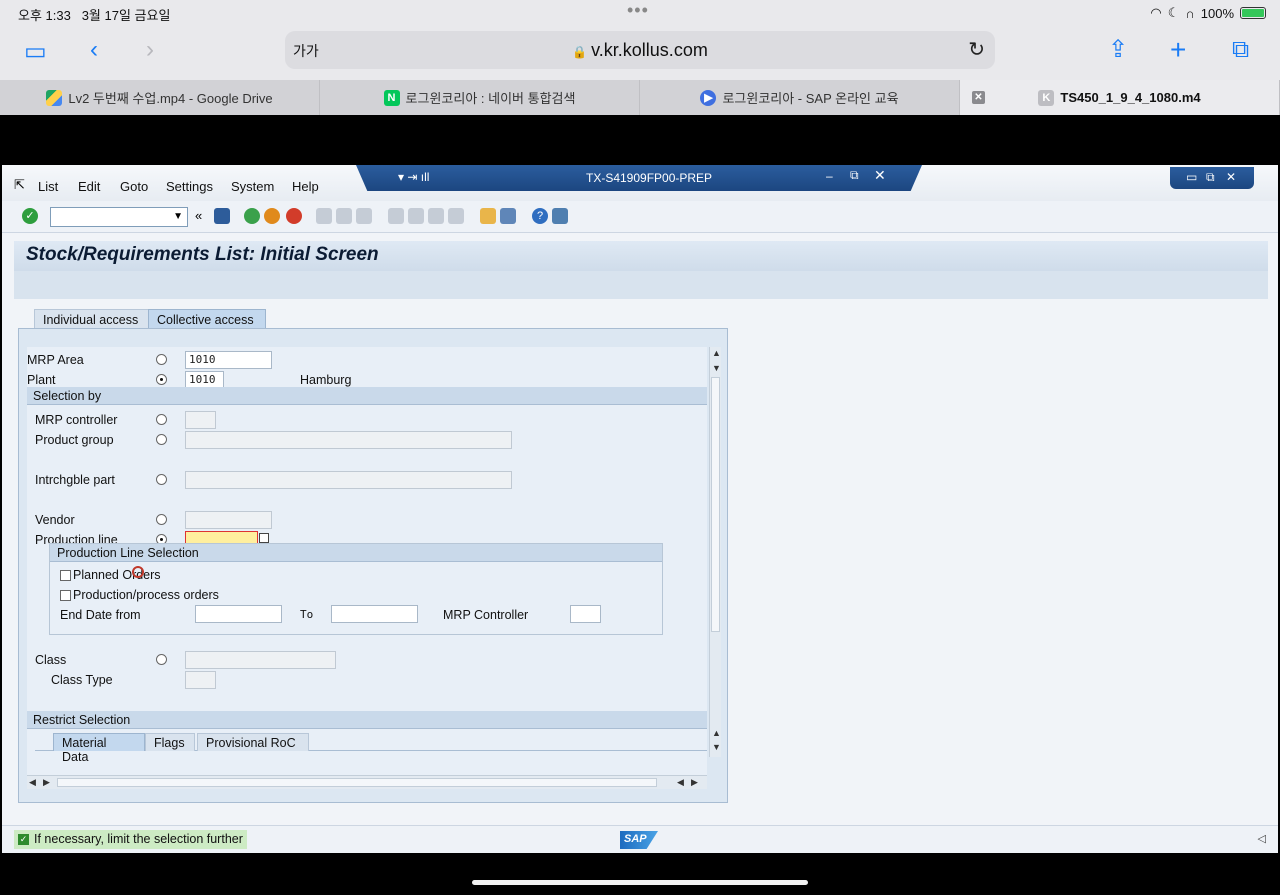 The height and width of the screenshot is (895, 1280). Describe the element at coordinates (1130, 97) in the screenshot. I see `tab-label: TS450_1_9_4_1080.m4` at that location.